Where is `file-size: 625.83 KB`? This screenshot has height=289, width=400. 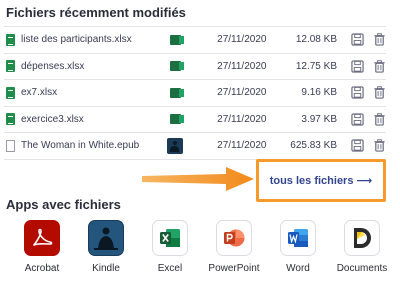 file-size: 625.83 KB is located at coordinates (313, 146).